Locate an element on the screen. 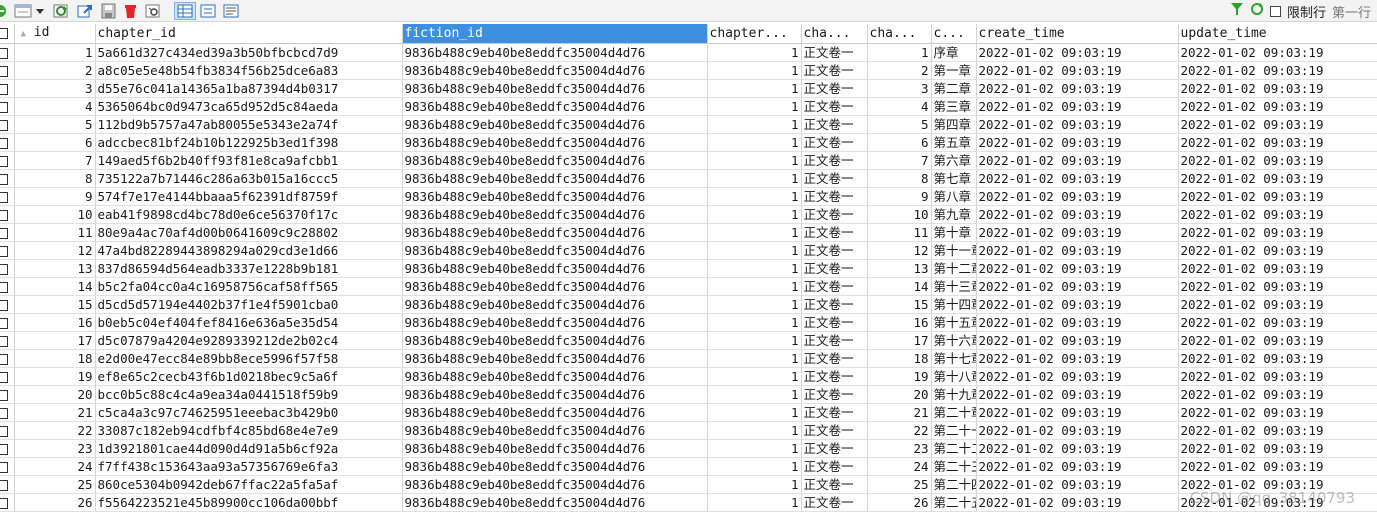 This screenshot has width=1377, height=512. column-header-create-time: create_time is located at coordinates (1077, 34).